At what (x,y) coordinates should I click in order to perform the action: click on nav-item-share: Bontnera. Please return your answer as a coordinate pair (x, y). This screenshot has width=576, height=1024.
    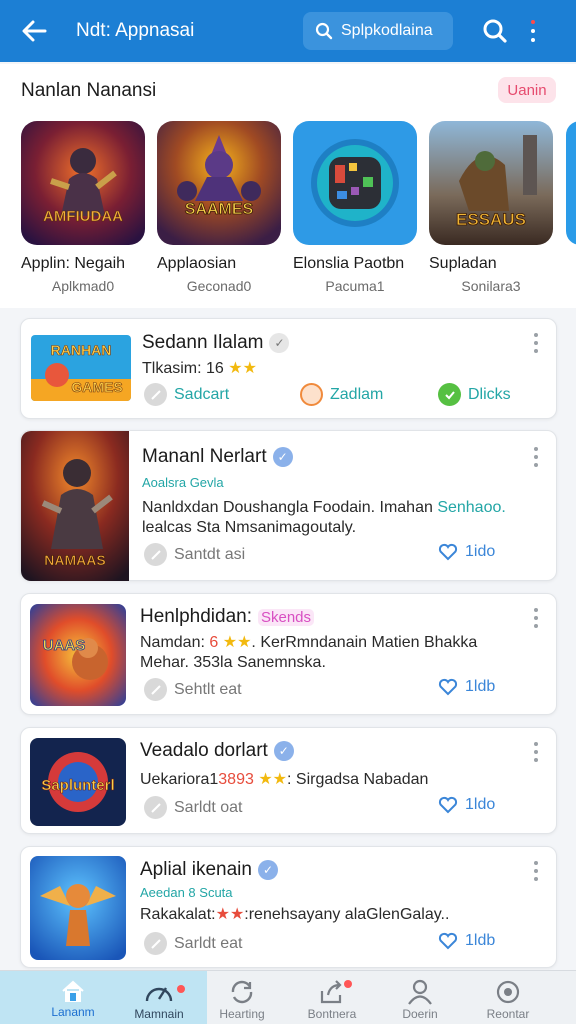
    Looking at the image, I should click on (332, 997).